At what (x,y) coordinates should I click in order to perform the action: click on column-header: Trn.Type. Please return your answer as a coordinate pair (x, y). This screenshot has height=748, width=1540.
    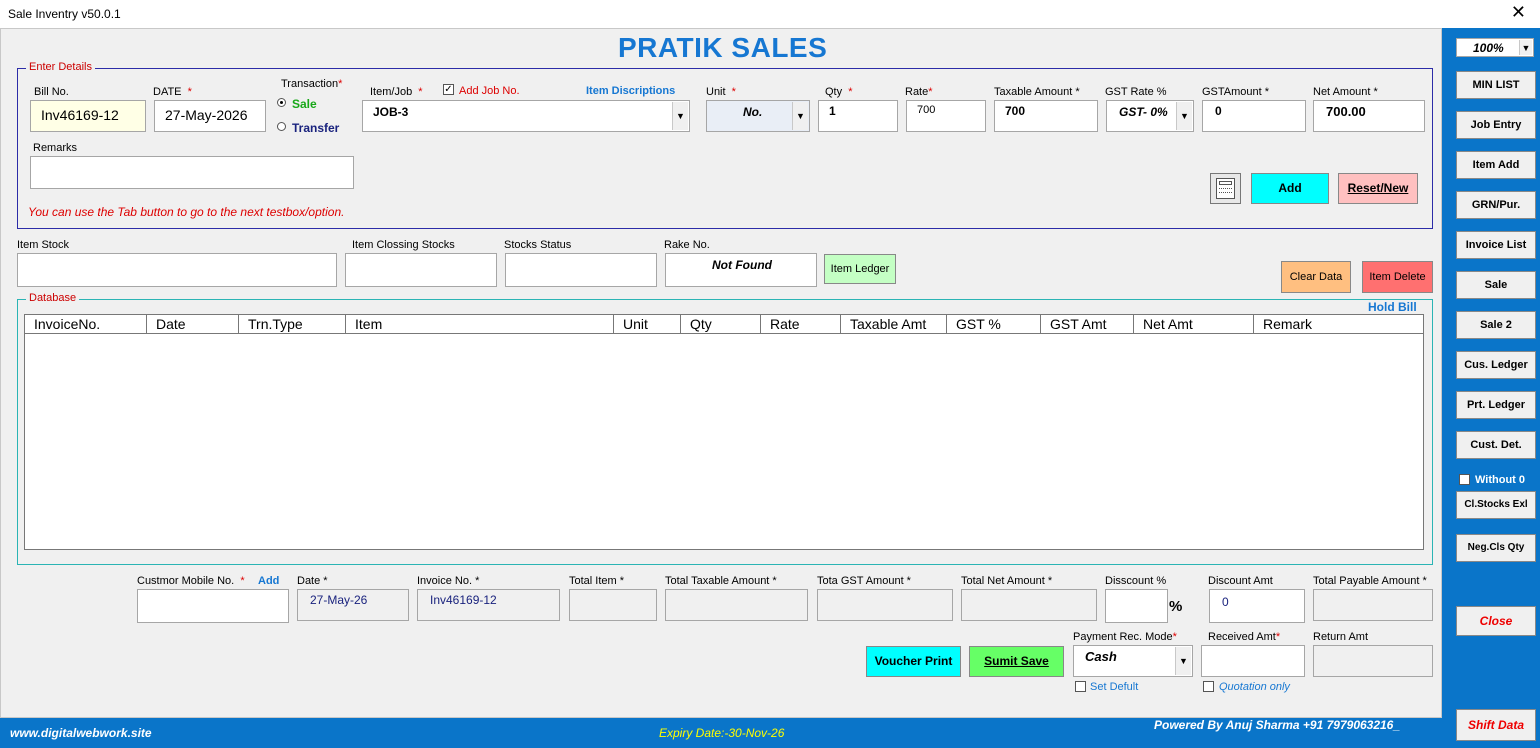
    Looking at the image, I should click on (292, 324).